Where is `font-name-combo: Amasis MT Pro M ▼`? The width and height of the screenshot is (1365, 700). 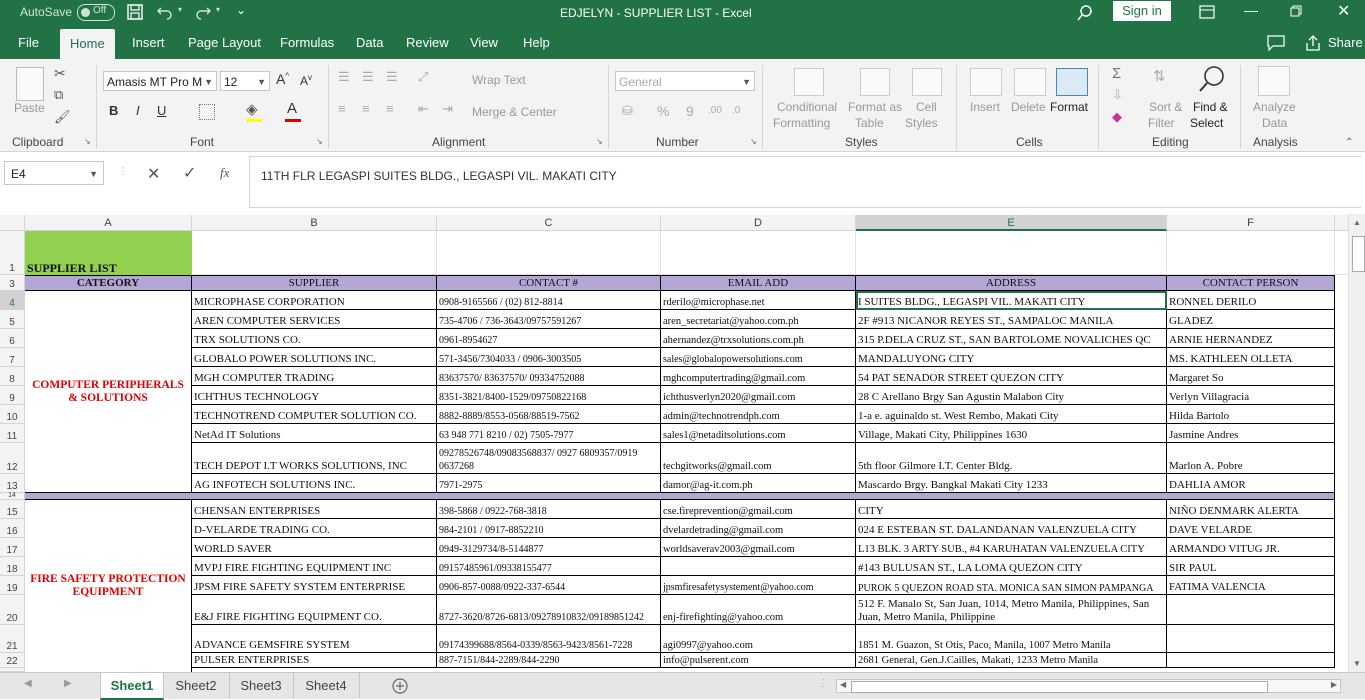
font-name-combo: Amasis MT Pro M ▼ is located at coordinates (160, 81).